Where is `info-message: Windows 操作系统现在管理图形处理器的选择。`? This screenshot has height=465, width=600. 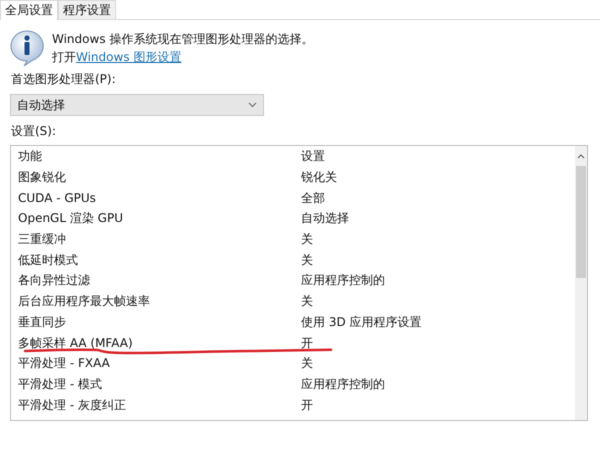 info-message: Windows 操作系统现在管理图形处理器的选择。 is located at coordinates (183, 39).